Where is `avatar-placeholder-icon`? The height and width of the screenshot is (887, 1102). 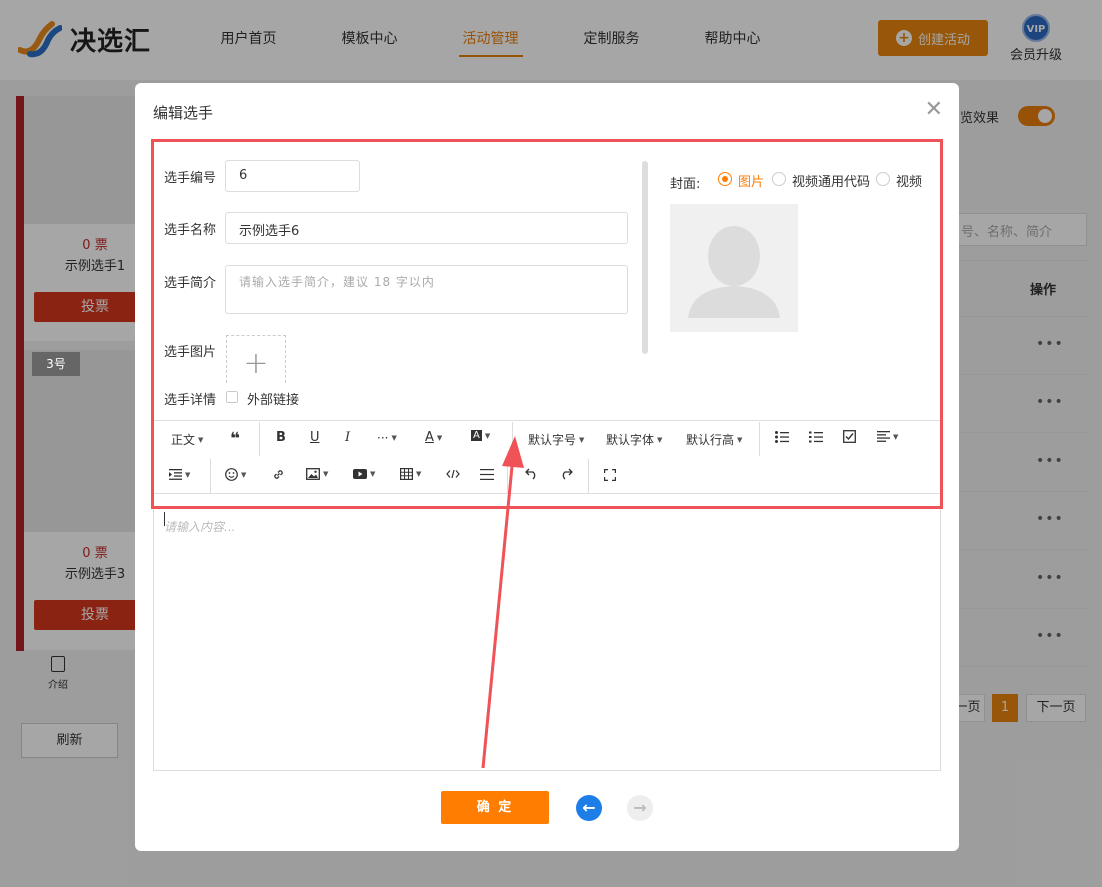 avatar-placeholder-icon is located at coordinates (734, 272).